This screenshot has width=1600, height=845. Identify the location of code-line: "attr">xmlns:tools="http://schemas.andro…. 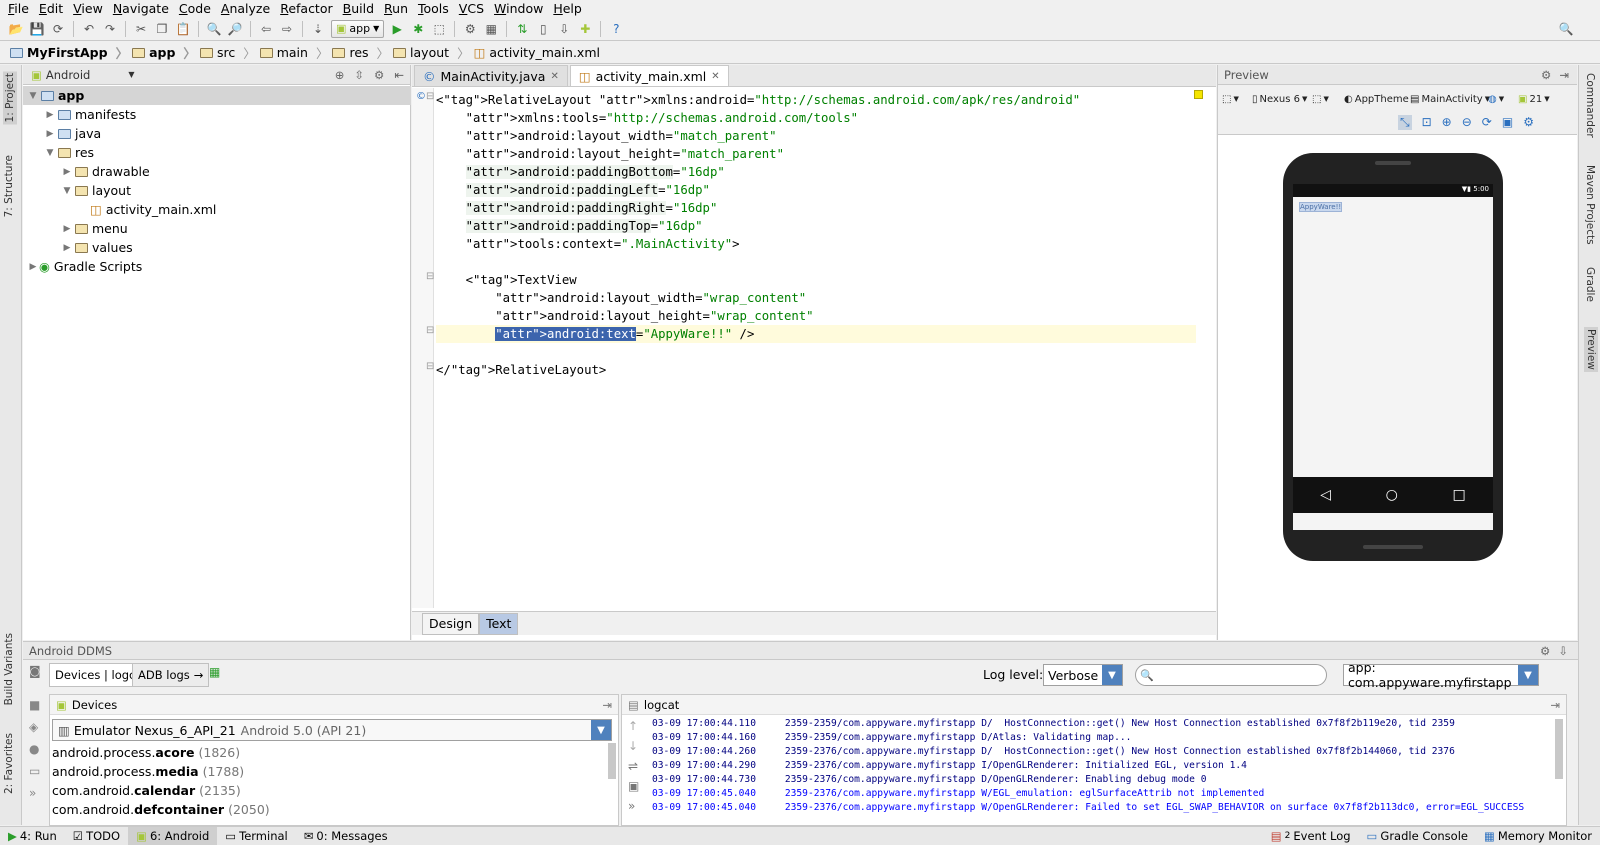
(816, 118).